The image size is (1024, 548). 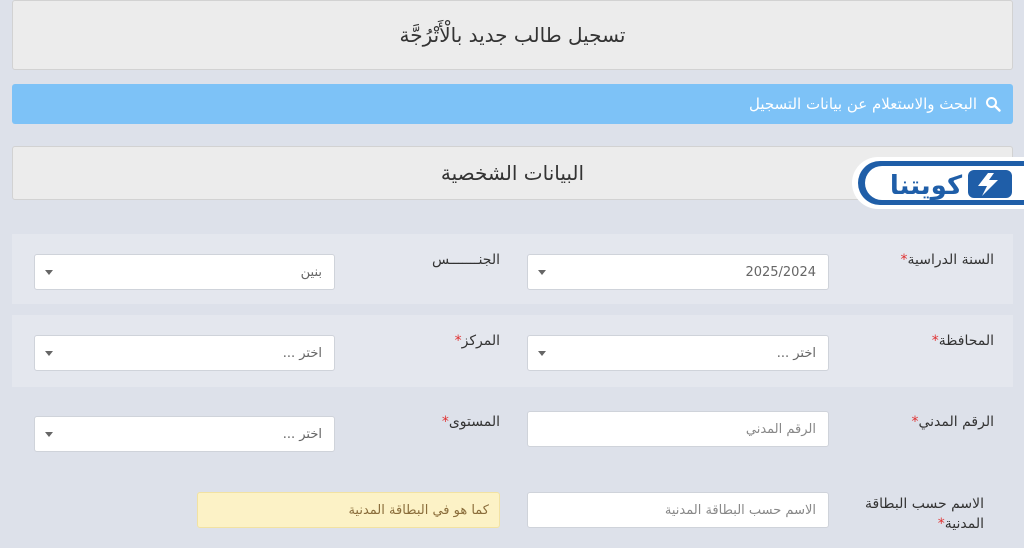 I want to click on center-label: المركز*, so click(x=477, y=341).